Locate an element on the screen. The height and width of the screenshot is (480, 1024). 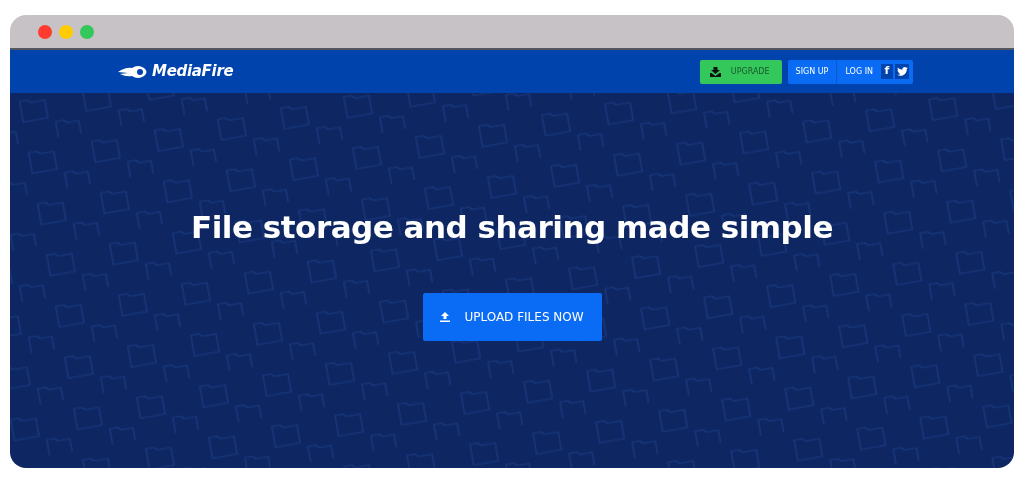
download-icon is located at coordinates (715, 71).